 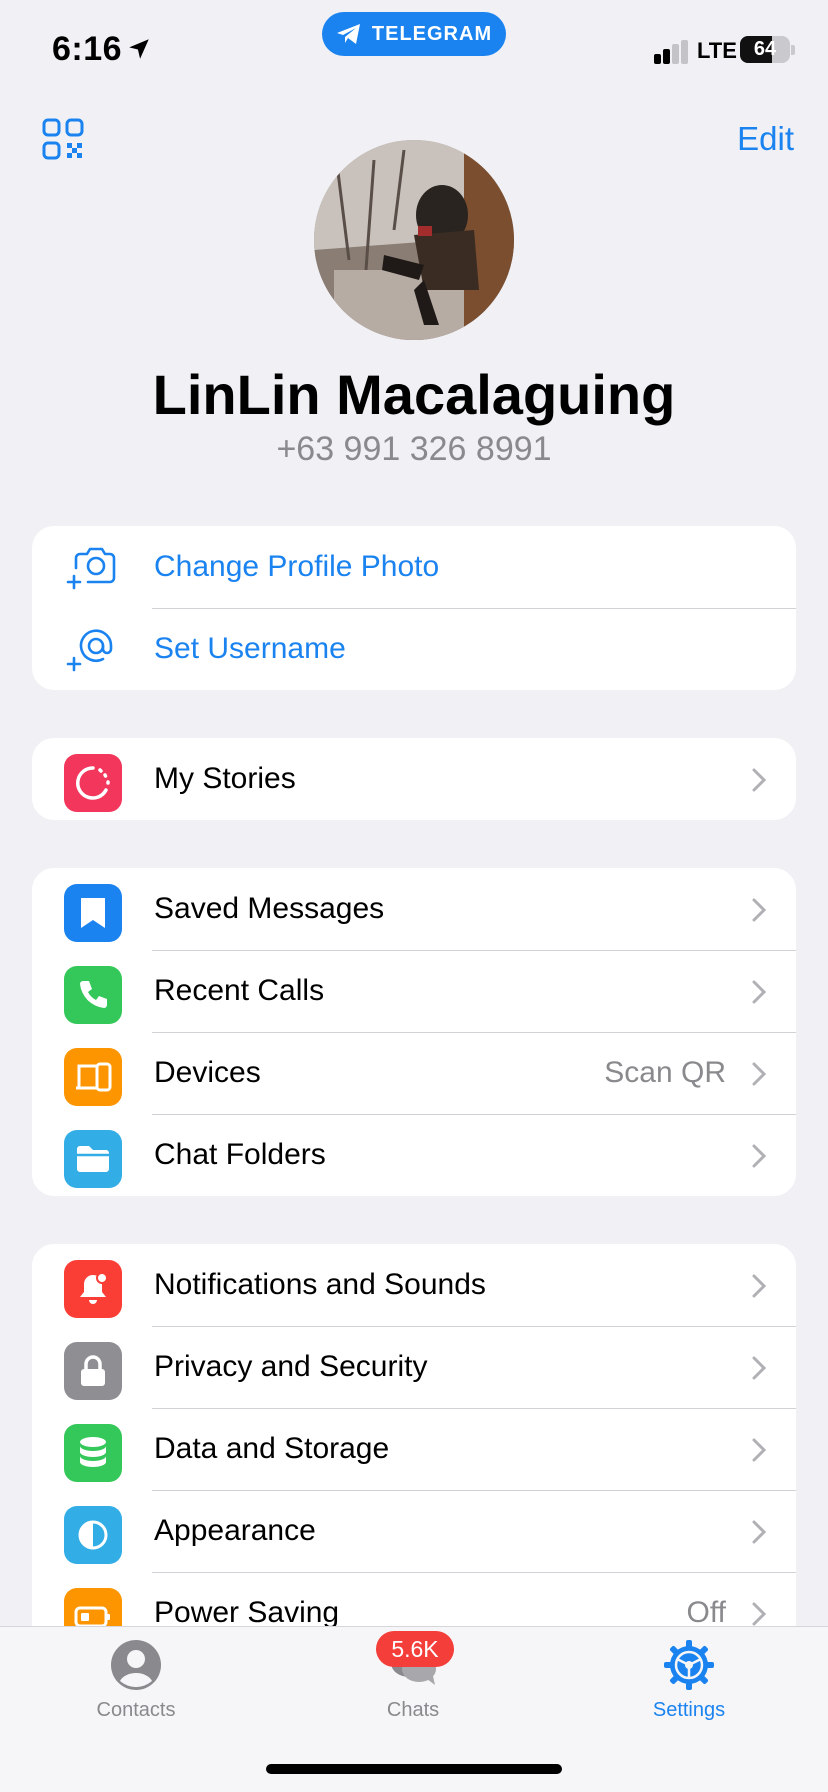 What do you see at coordinates (413, 1710) in the screenshot?
I see `tab-chats-label: Chats` at bounding box center [413, 1710].